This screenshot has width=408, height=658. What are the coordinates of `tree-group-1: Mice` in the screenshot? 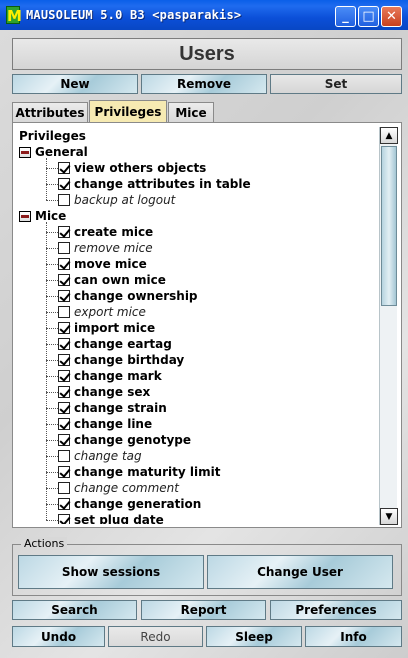 It's located at (42, 216).